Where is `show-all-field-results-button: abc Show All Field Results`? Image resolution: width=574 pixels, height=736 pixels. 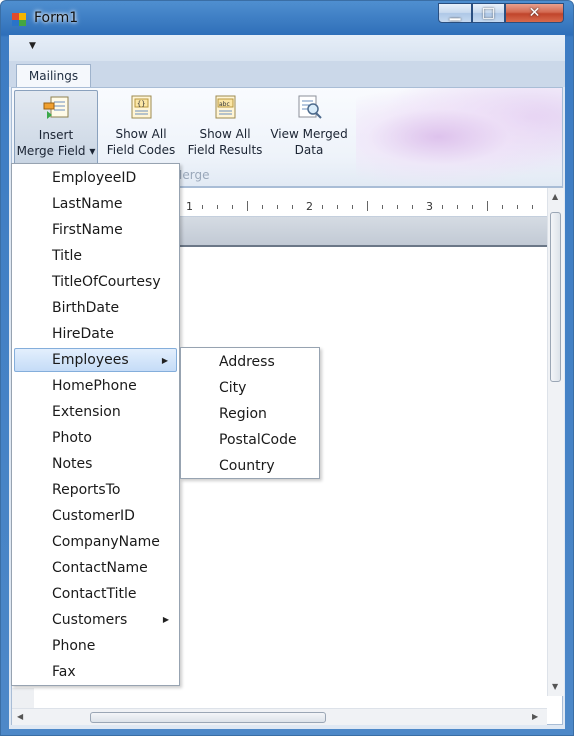 show-all-field-results-button: abc Show All Field Results is located at coordinates (225, 128).